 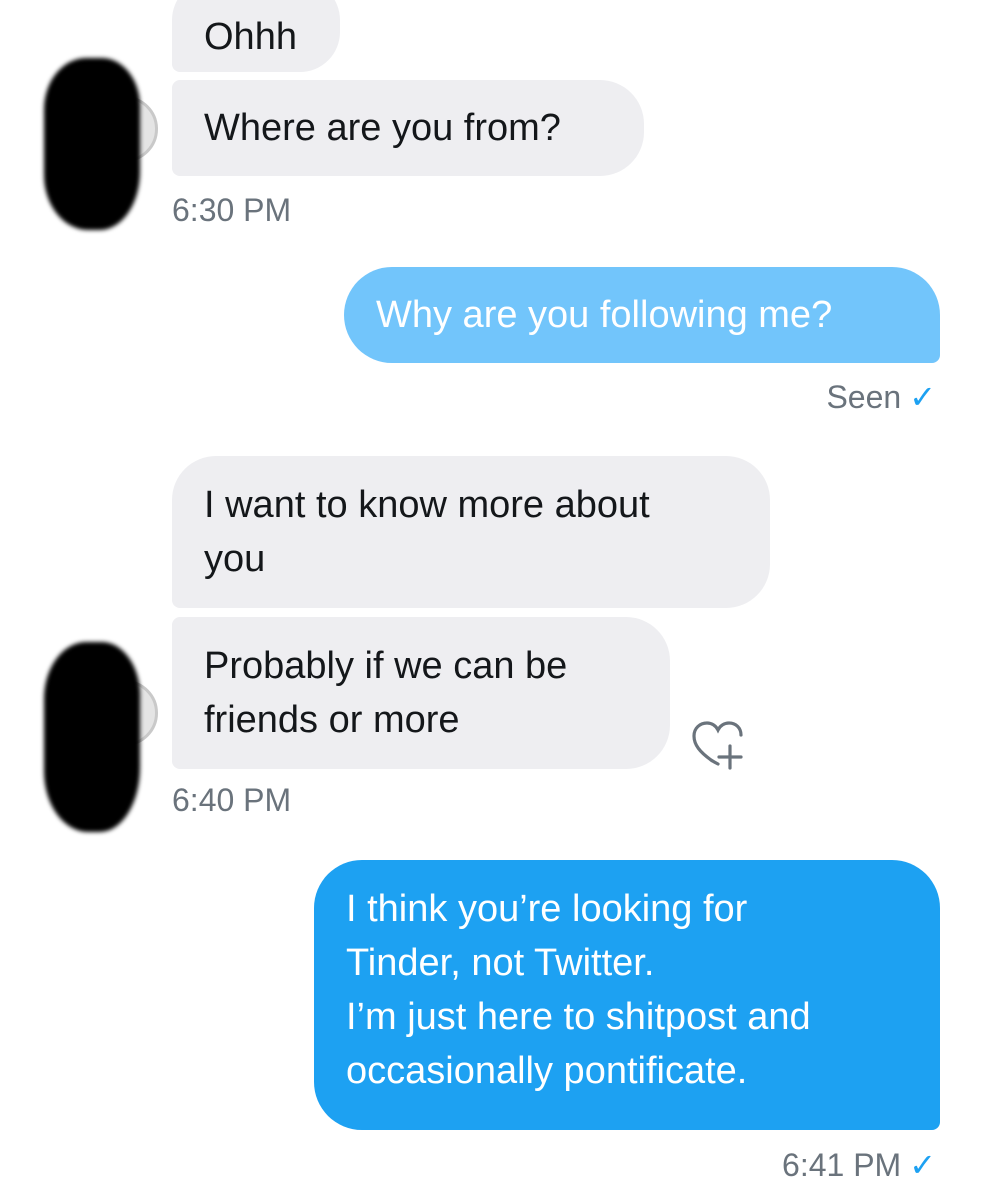 I want to click on message-line: occasionally pontificate., so click(x=547, y=1071).